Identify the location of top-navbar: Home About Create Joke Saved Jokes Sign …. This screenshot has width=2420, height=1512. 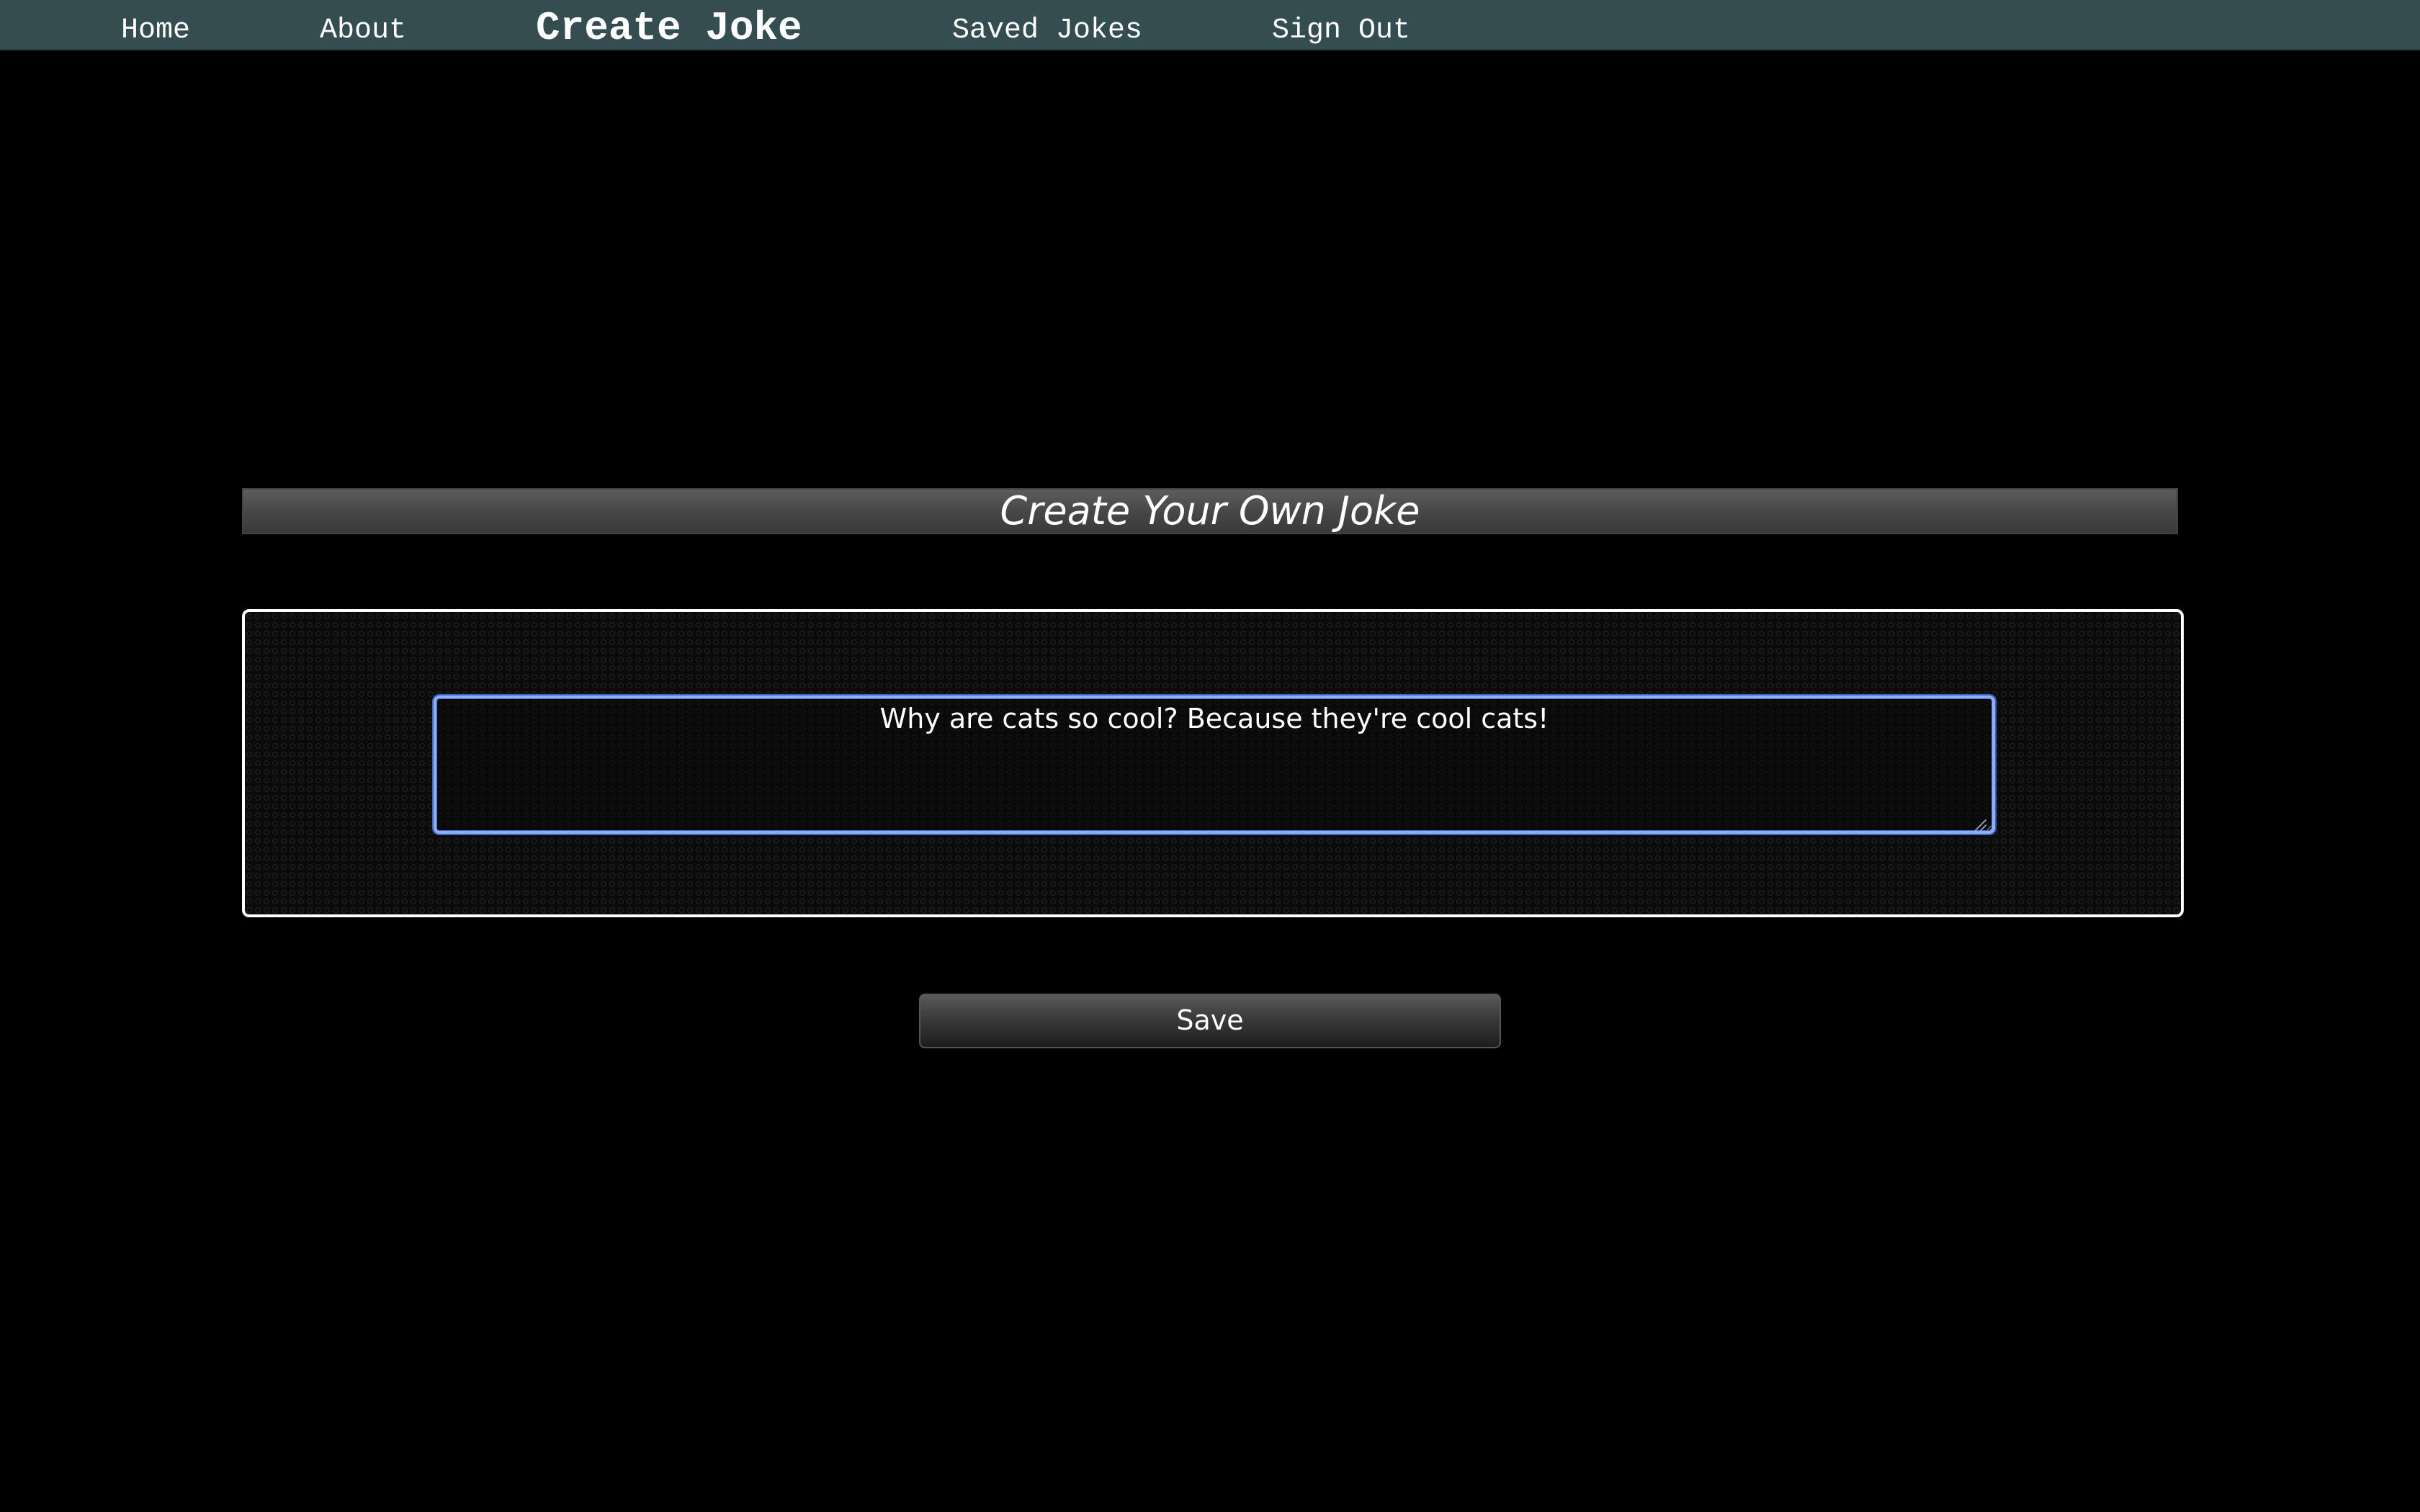
(1210, 25).